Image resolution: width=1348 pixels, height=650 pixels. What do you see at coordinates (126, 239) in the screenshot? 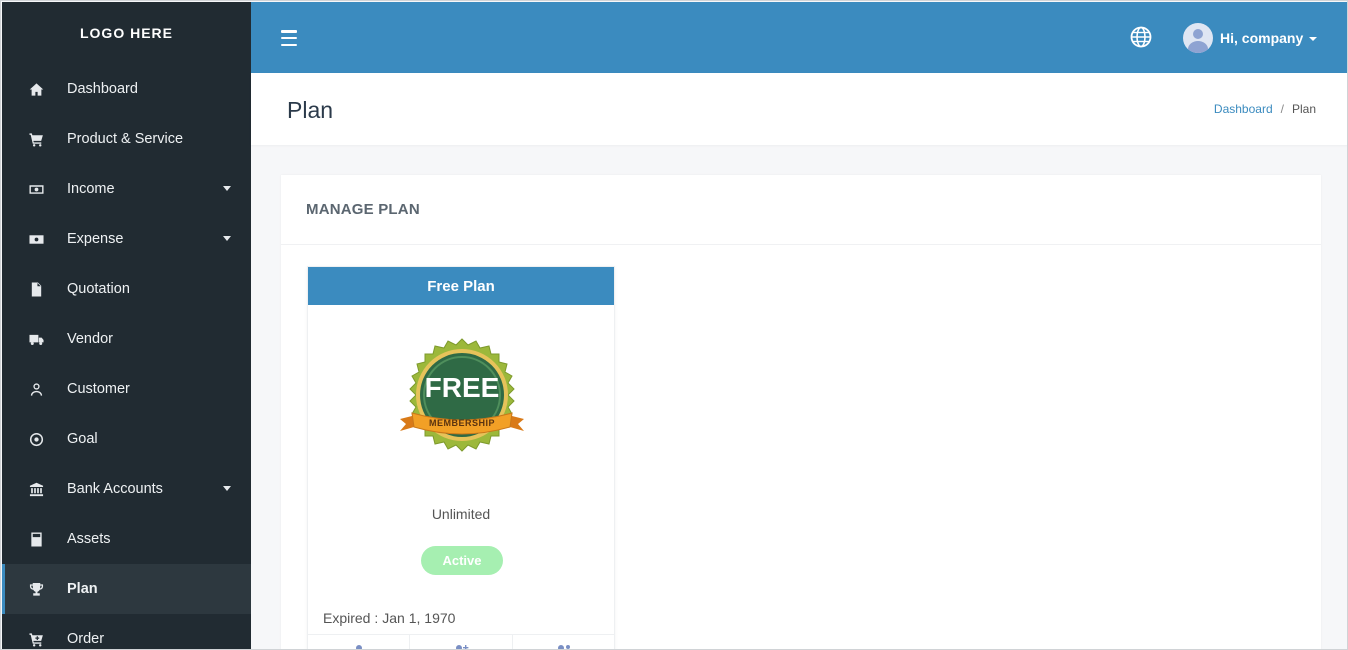
I see `sidebar-item-expense: Expense` at bounding box center [126, 239].